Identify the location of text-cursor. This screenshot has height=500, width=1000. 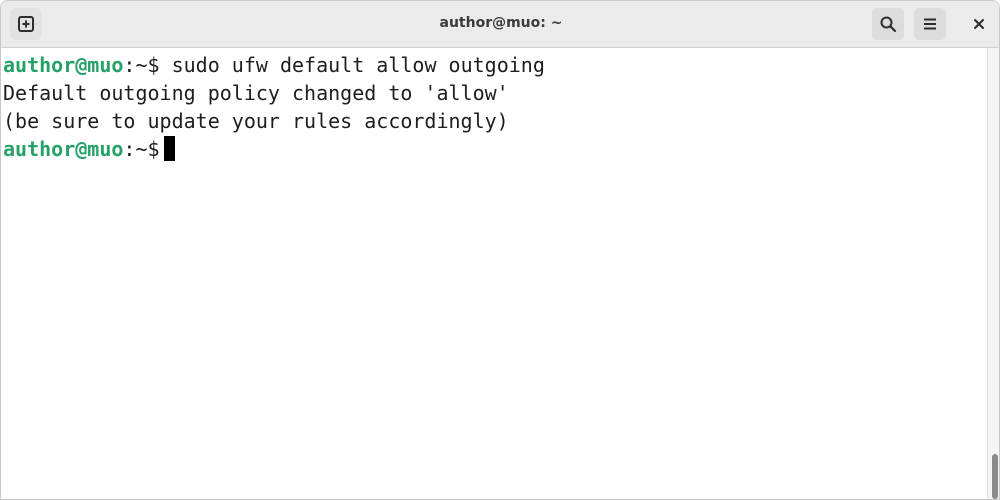
(169, 148).